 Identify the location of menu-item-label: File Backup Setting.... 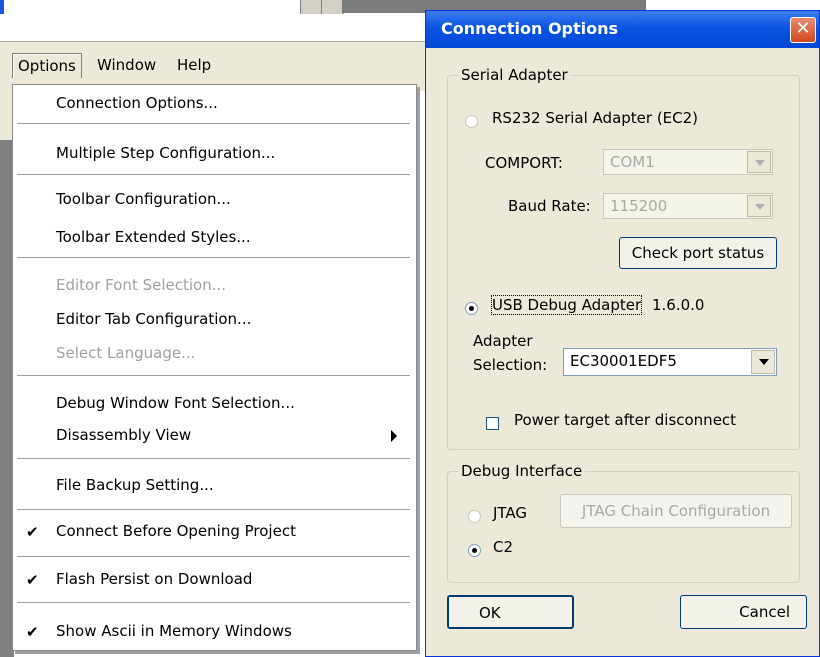
(135, 485).